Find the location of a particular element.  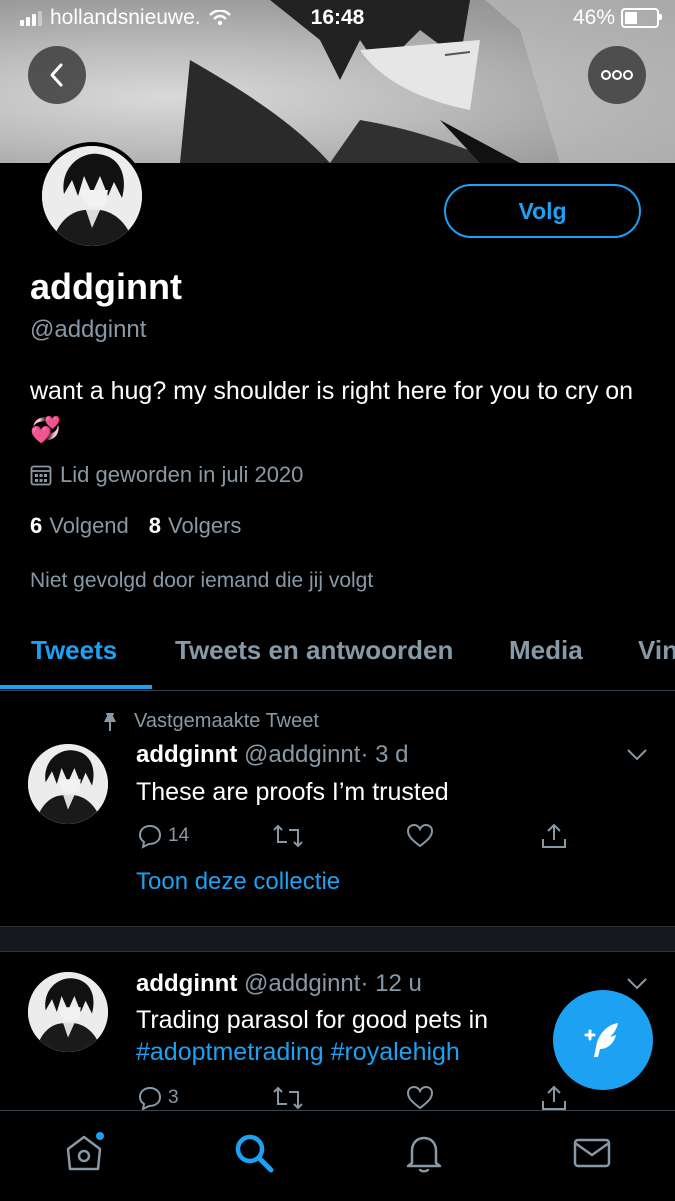

battery-icon is located at coordinates (641, 18).